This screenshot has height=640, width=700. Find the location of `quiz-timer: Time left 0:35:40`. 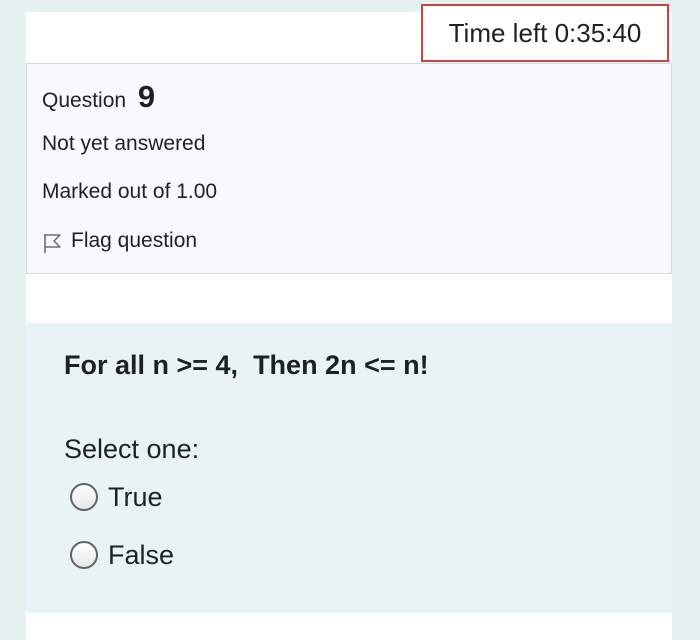

quiz-timer: Time left 0:35:40 is located at coordinates (545, 33).